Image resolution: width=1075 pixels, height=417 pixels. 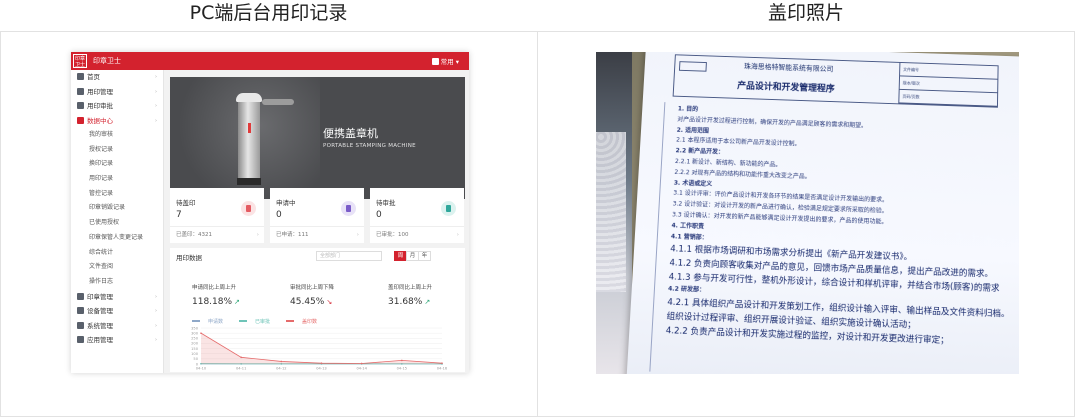 What do you see at coordinates (117, 106) in the screenshot?
I see `sidebar-item-2: 用印审批 ›` at bounding box center [117, 106].